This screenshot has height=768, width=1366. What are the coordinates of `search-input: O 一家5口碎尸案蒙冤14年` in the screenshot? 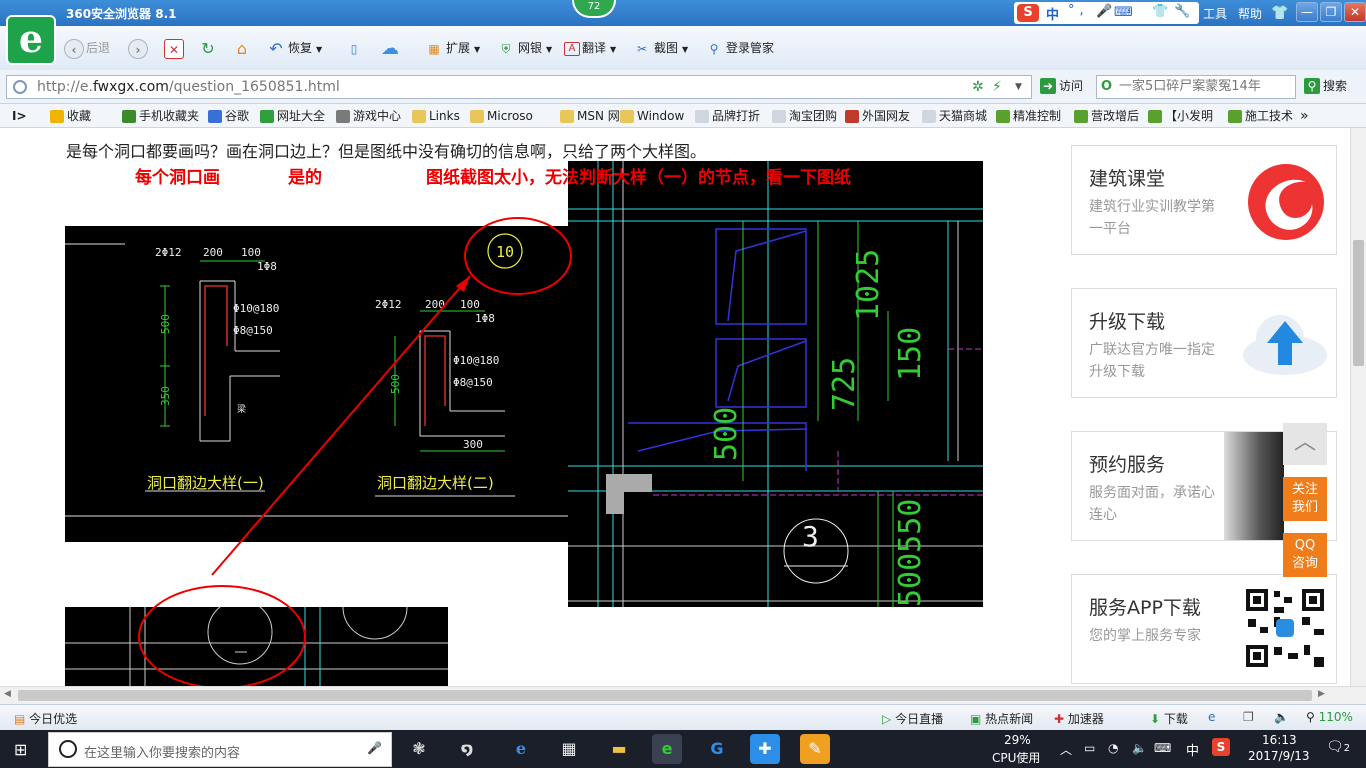 It's located at (1196, 87).